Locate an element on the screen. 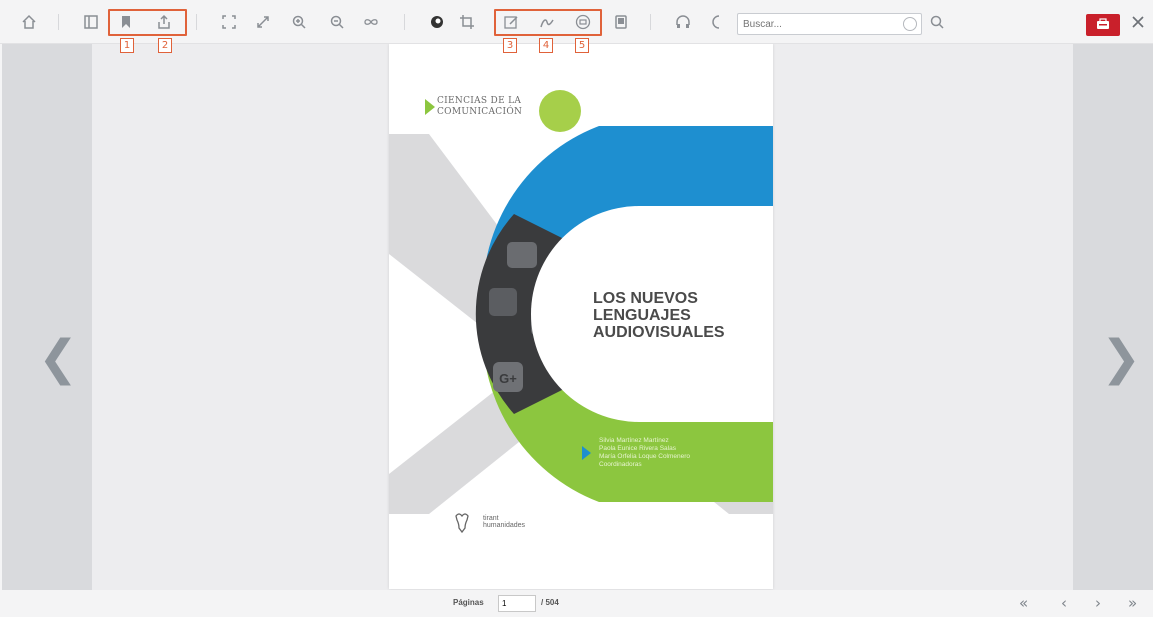 Image resolution: width=1153 pixels, height=617 pixels. cart-icon is located at coordinates (1103, 23).